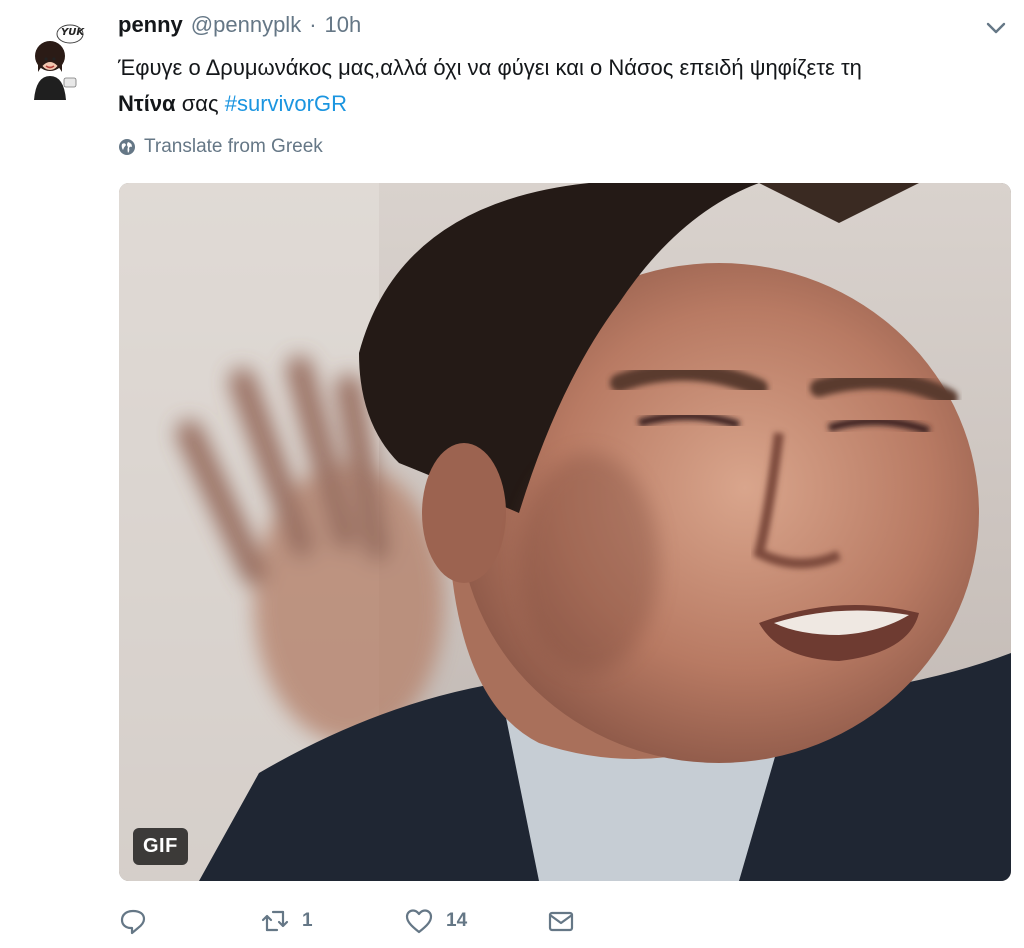  What do you see at coordinates (73, 32) in the screenshot?
I see `avatar-badge-text: YUK` at bounding box center [73, 32].